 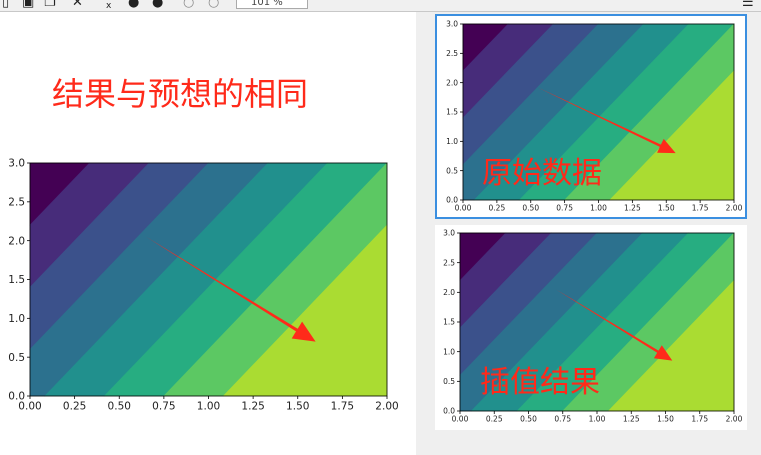 I want to click on zoom-level-field: 101 %, so click(x=272, y=4).